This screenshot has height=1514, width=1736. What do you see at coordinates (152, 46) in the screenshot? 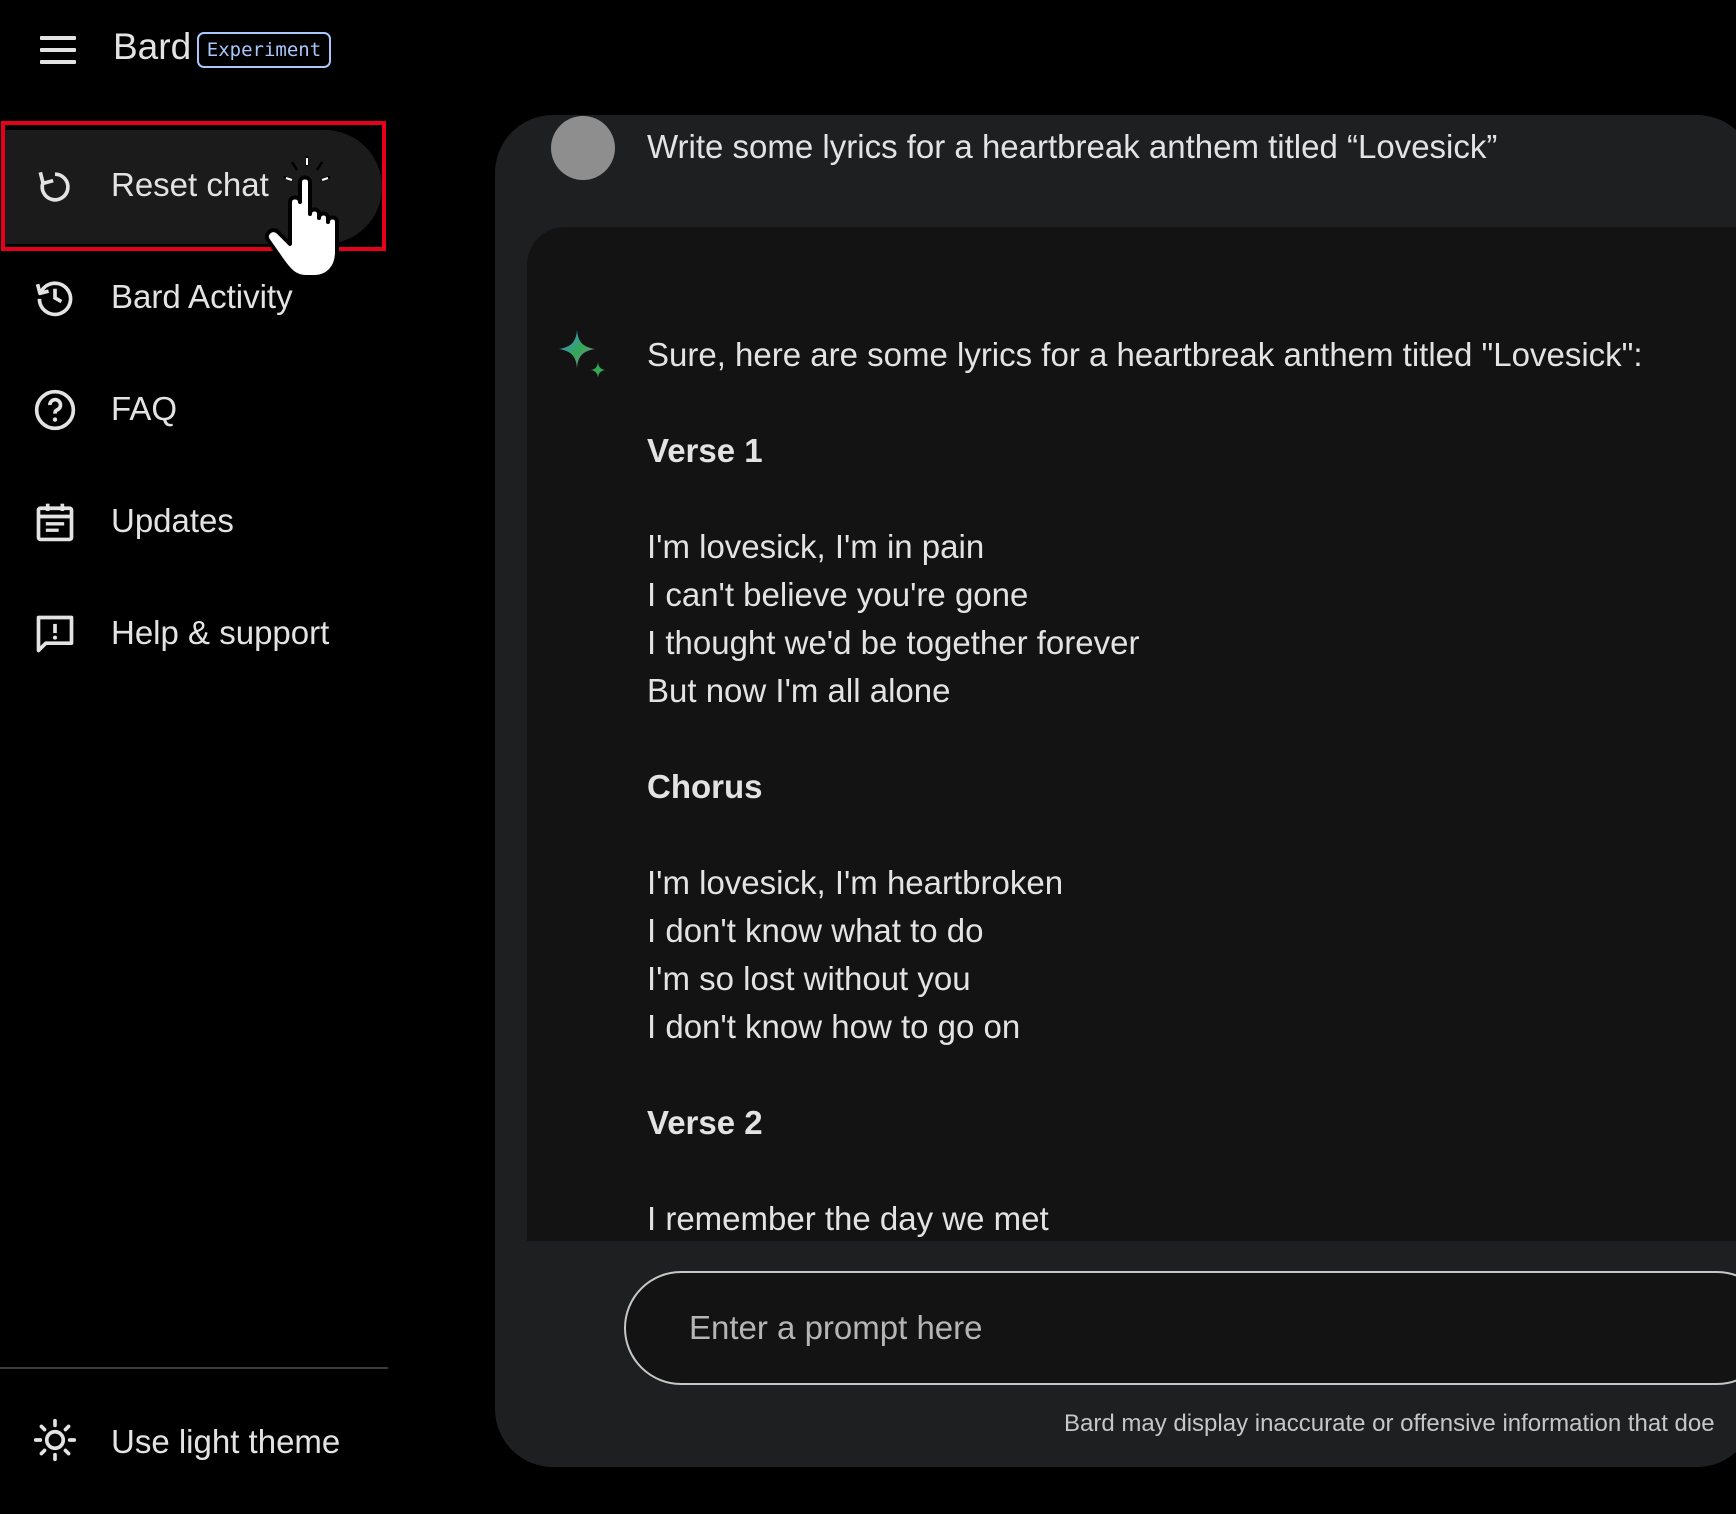
I see `brand-name: Bard` at bounding box center [152, 46].